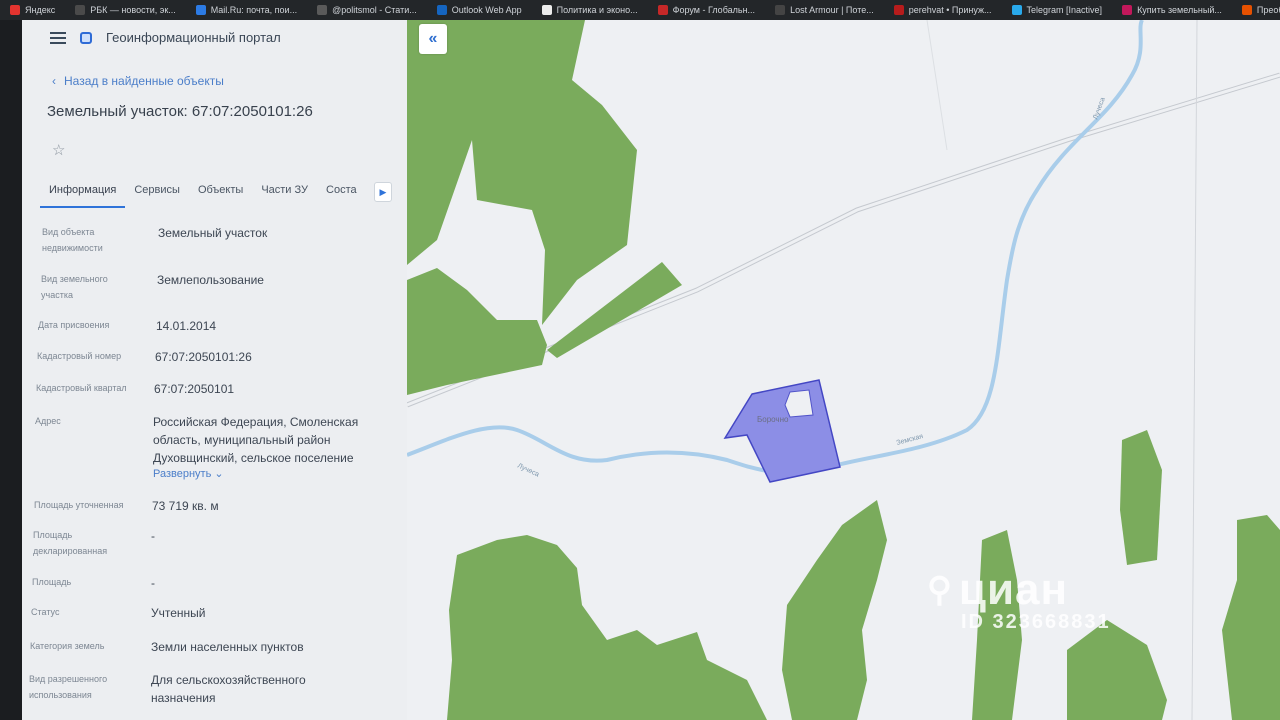  I want to click on back-link: ‹ Назад в найденные объекты, so click(138, 81).